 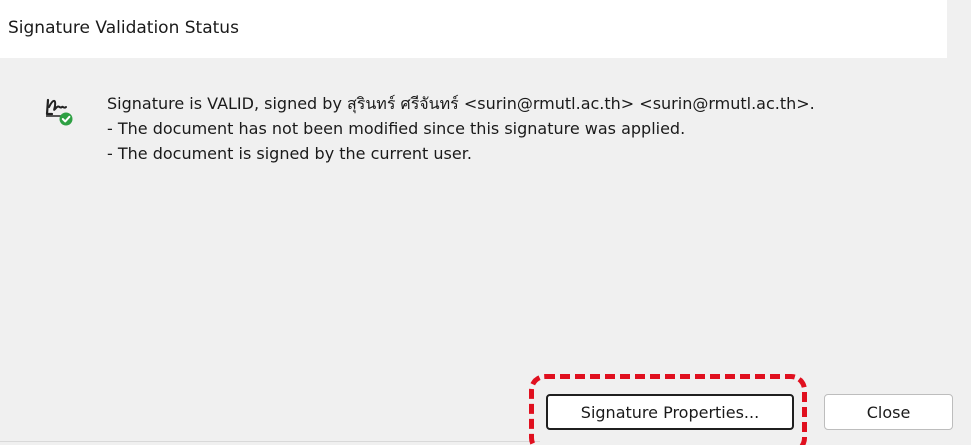 What do you see at coordinates (123, 28) in the screenshot?
I see `dialog-title: Signature Validation Status` at bounding box center [123, 28].